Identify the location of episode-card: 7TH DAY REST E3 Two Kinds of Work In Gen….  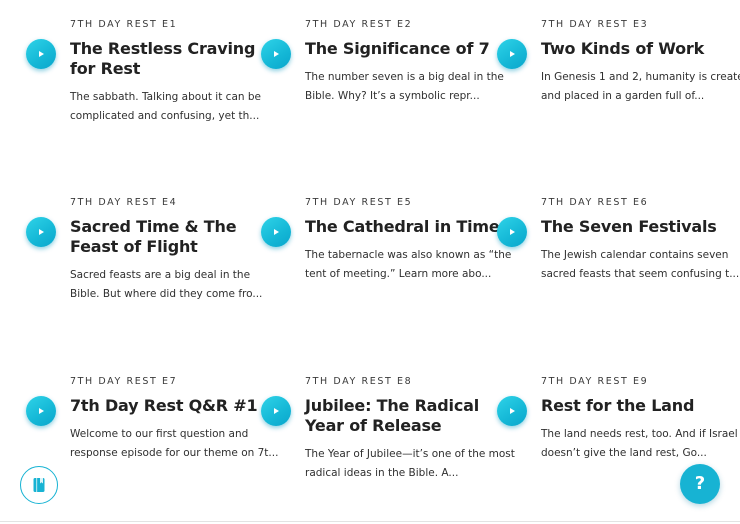
(618, 62).